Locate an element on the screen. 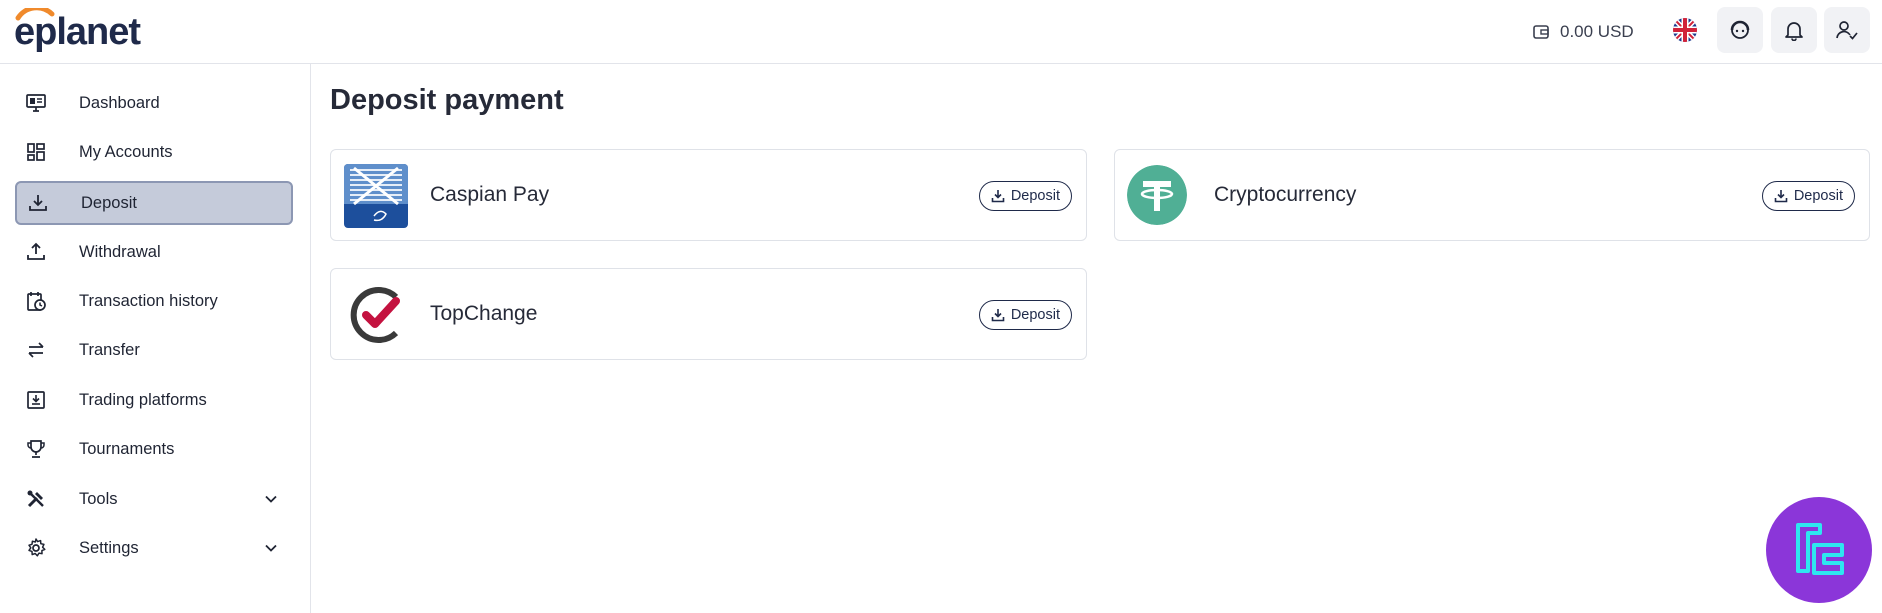 The height and width of the screenshot is (613, 1882). sidebar-item-dashboard: Dashboard is located at coordinates (154, 103).